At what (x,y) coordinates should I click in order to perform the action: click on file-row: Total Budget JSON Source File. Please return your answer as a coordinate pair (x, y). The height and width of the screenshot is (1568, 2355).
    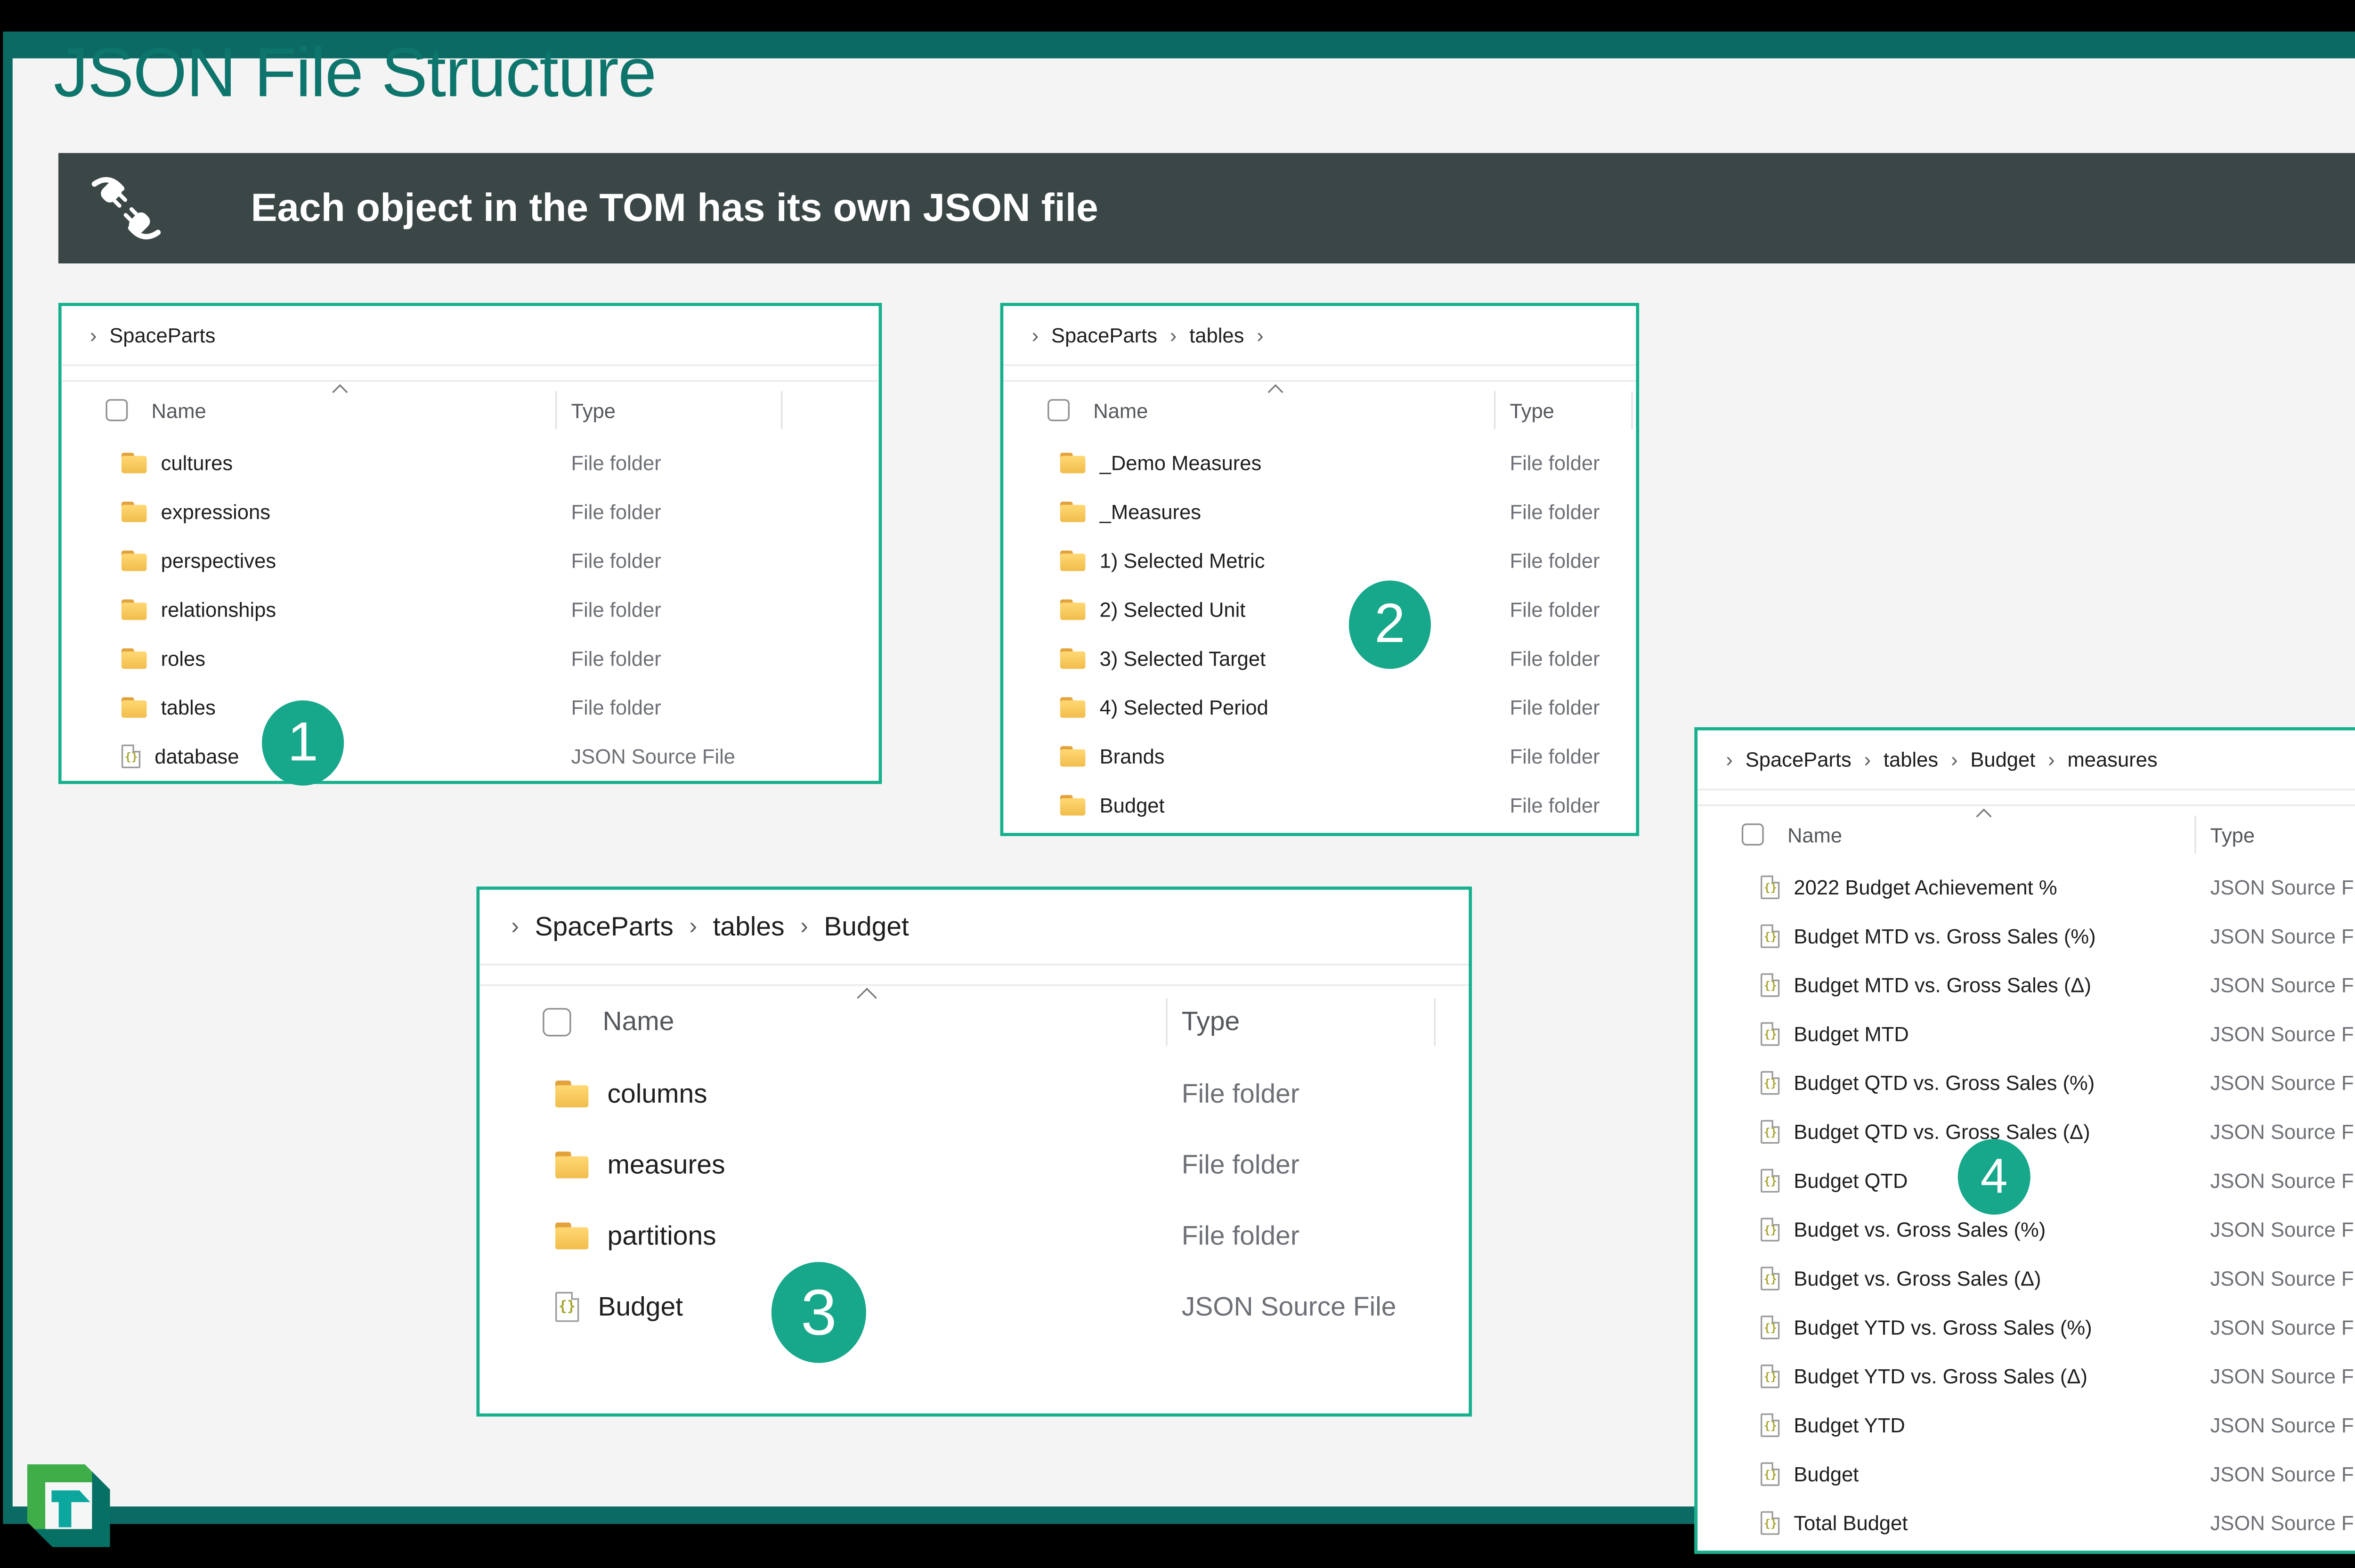
    Looking at the image, I should click on (2026, 1523).